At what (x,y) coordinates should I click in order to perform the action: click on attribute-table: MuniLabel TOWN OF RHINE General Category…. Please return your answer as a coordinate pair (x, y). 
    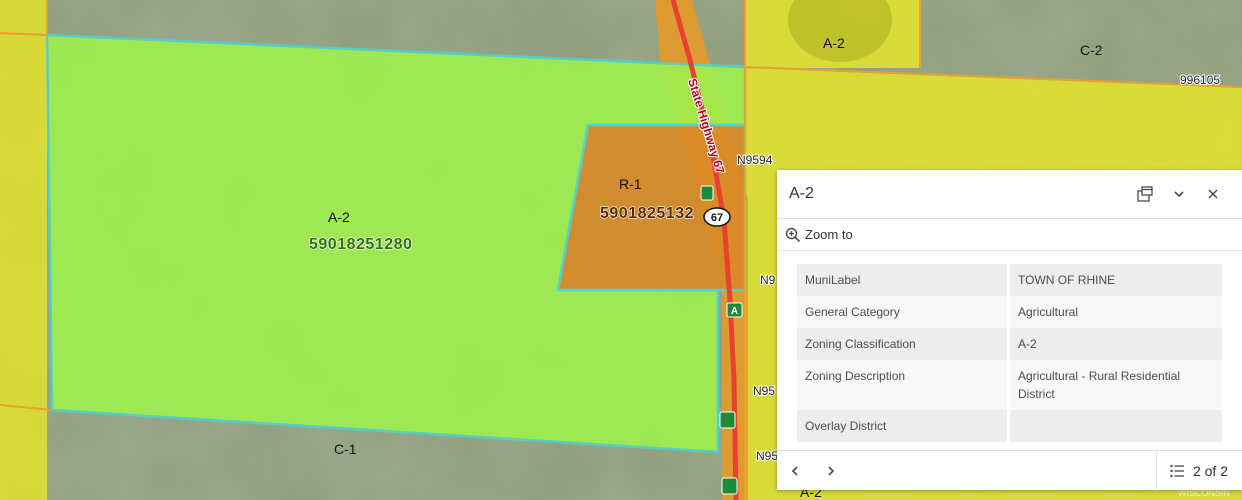
    Looking at the image, I should click on (1009, 353).